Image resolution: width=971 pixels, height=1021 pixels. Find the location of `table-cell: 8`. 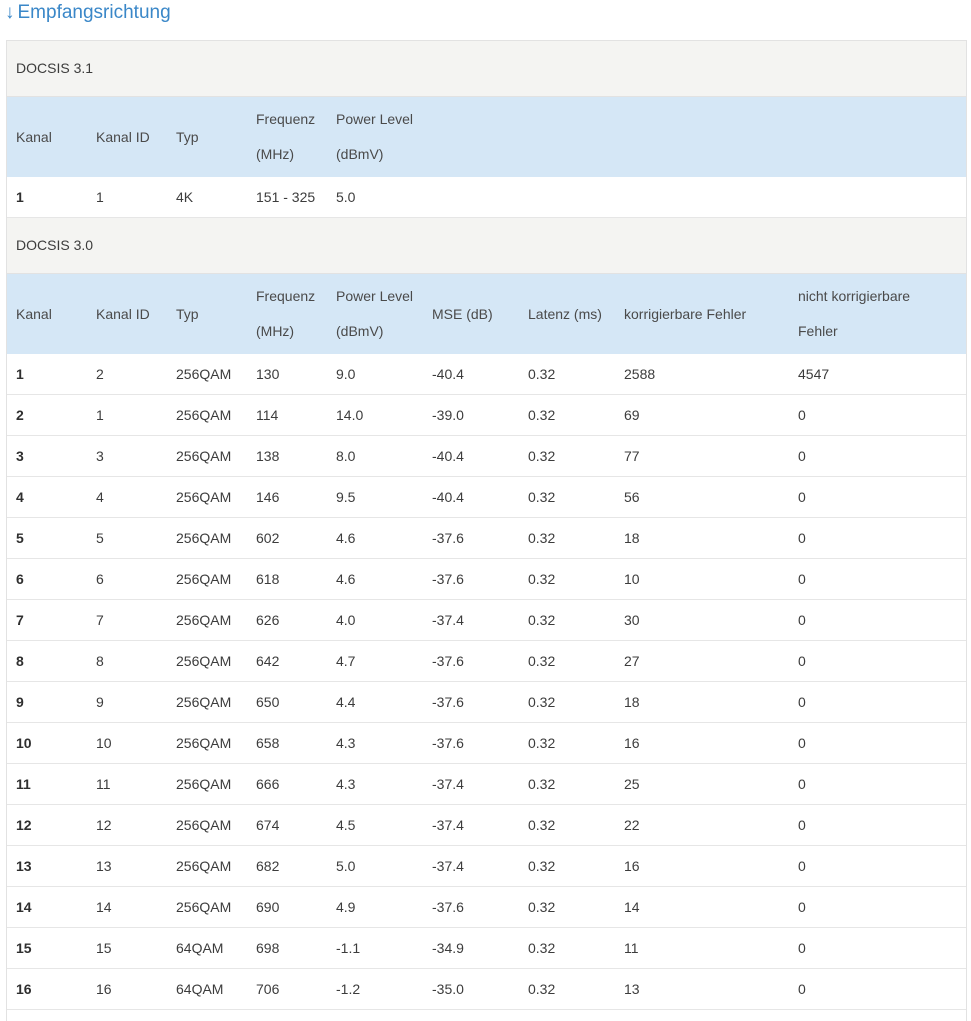

table-cell: 8 is located at coordinates (20, 661).